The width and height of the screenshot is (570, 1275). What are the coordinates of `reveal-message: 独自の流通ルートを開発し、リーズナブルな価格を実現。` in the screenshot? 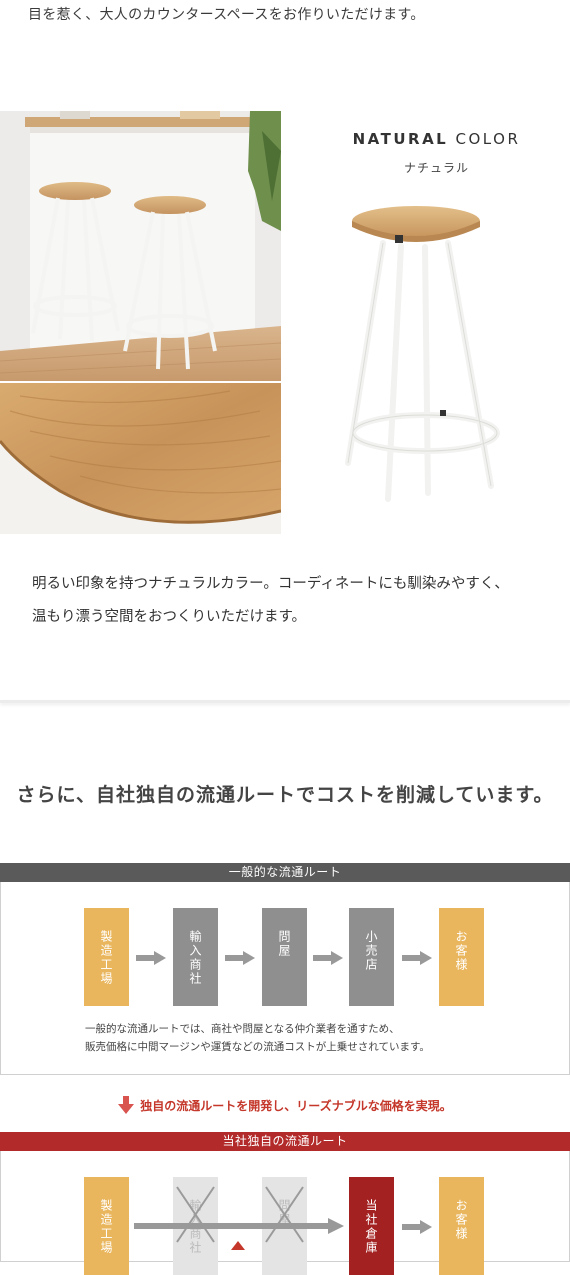 It's located at (285, 1105).